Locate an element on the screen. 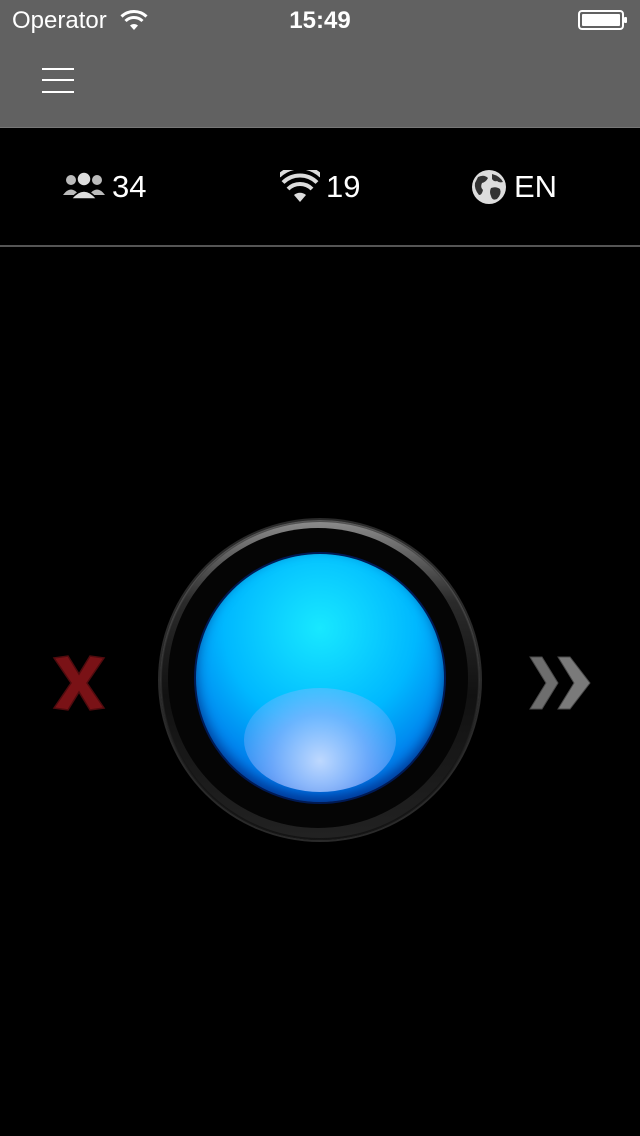  big-blue-button is located at coordinates (320, 678).